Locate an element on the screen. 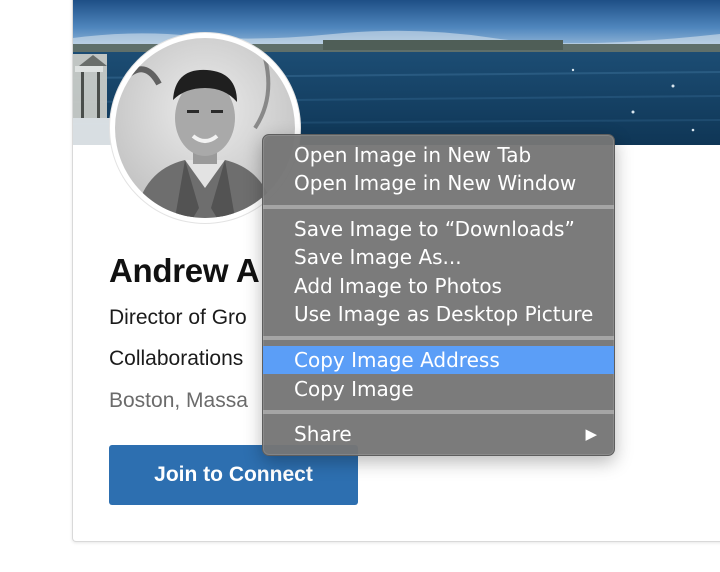  menu-item-copy-image-address: Copy Image Address is located at coordinates (438, 360).